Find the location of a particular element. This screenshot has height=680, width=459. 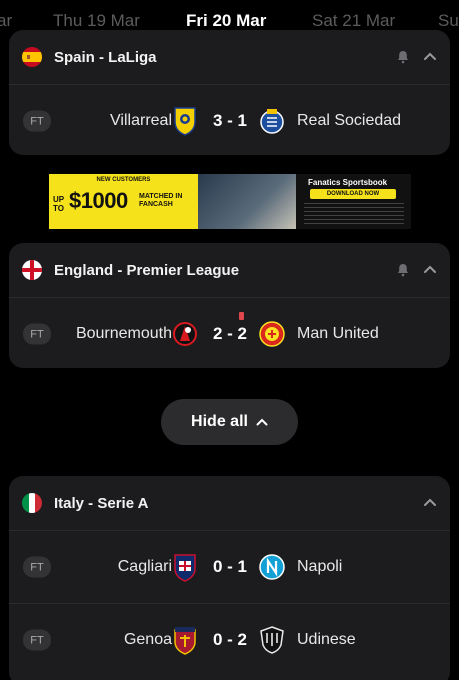

date-tab-prev-edge: ar is located at coordinates (6, 21).